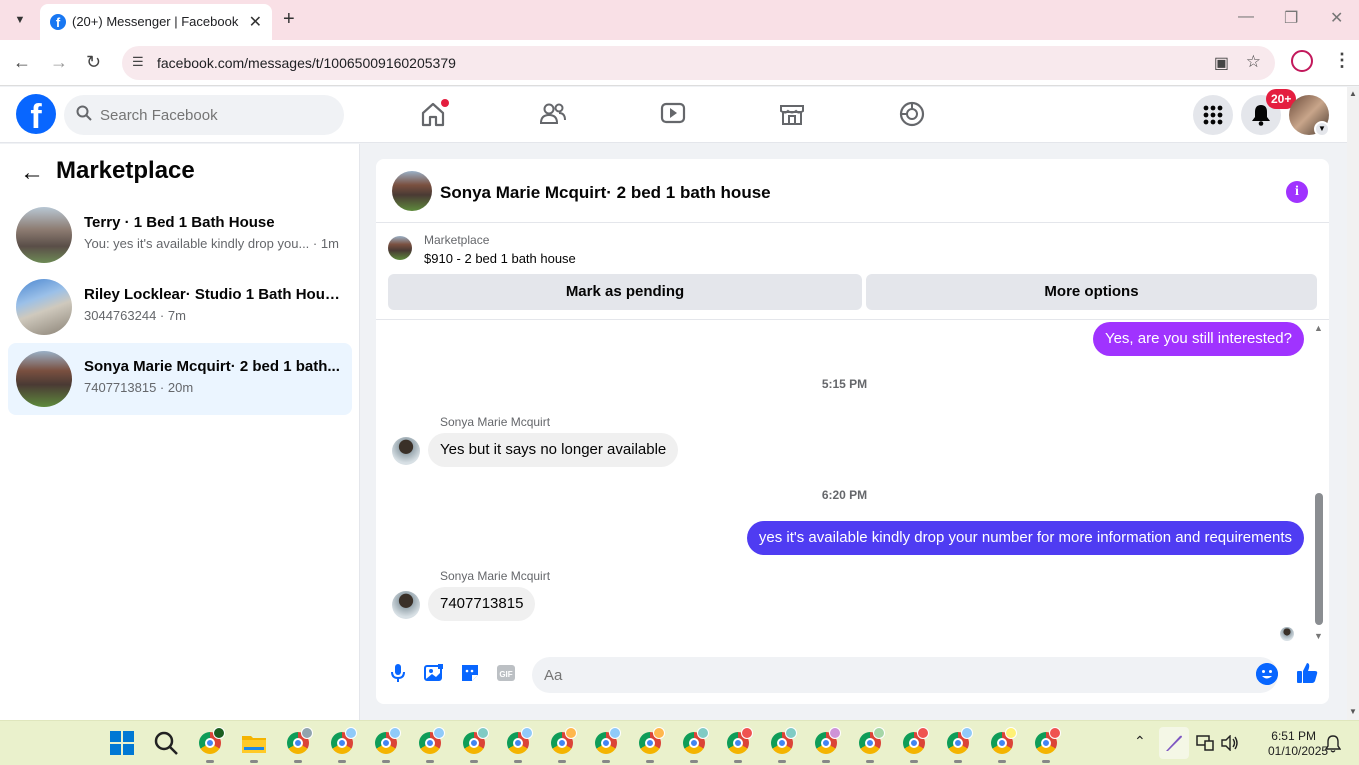 The height and width of the screenshot is (765, 1359). I want to click on reload-icon: ↻, so click(93, 62).